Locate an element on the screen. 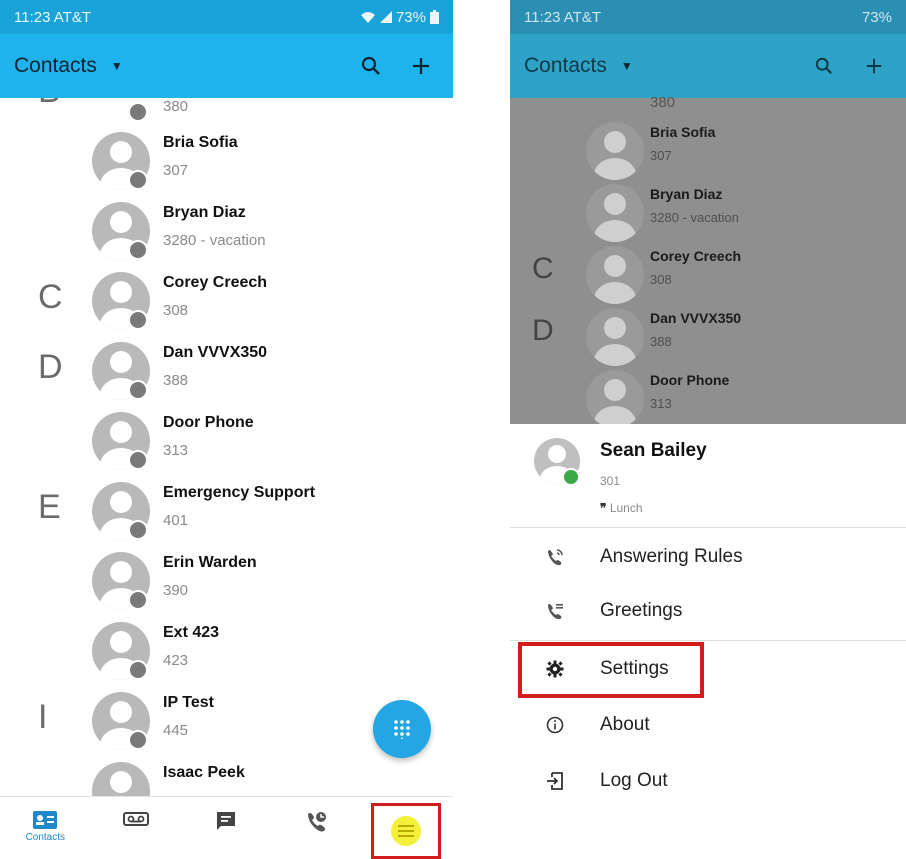 This screenshot has width=906, height=859. section-letter: C is located at coordinates (50, 297).